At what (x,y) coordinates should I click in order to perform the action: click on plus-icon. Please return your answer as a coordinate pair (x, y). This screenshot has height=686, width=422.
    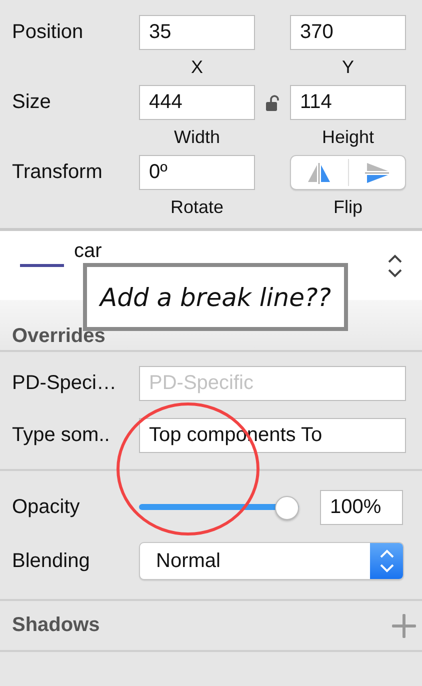
    Looking at the image, I should click on (404, 626).